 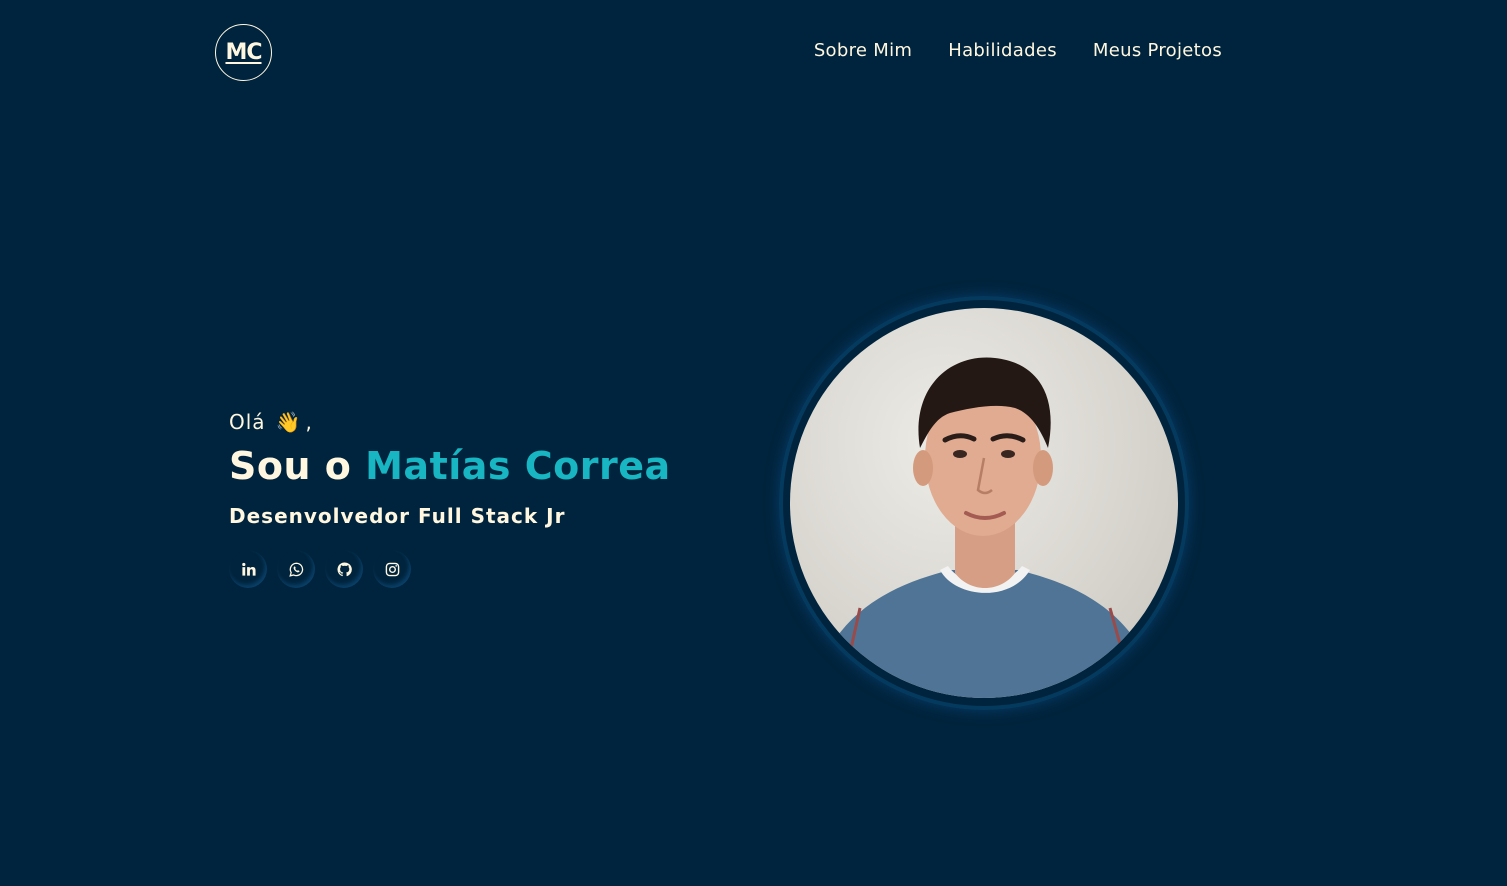 I want to click on greeting: Olá 👋 ,, so click(x=450, y=422).